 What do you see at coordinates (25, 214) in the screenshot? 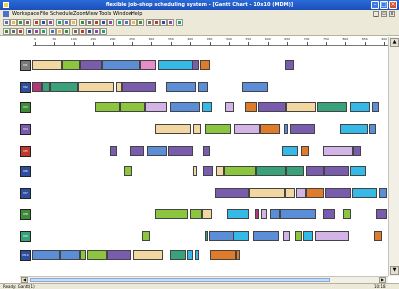
I see `machine-row-label: M8` at bounding box center [25, 214].